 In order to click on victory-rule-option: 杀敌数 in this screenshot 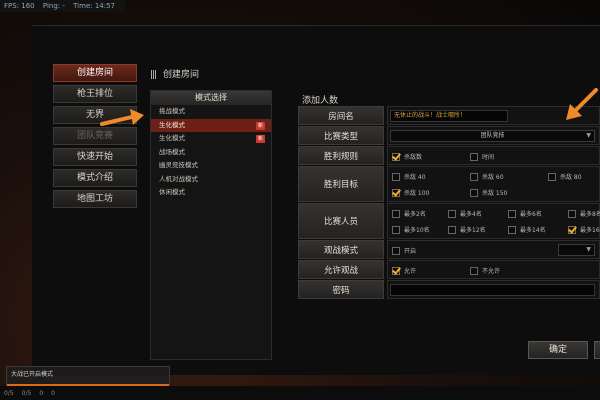, I will do `click(407, 156)`.